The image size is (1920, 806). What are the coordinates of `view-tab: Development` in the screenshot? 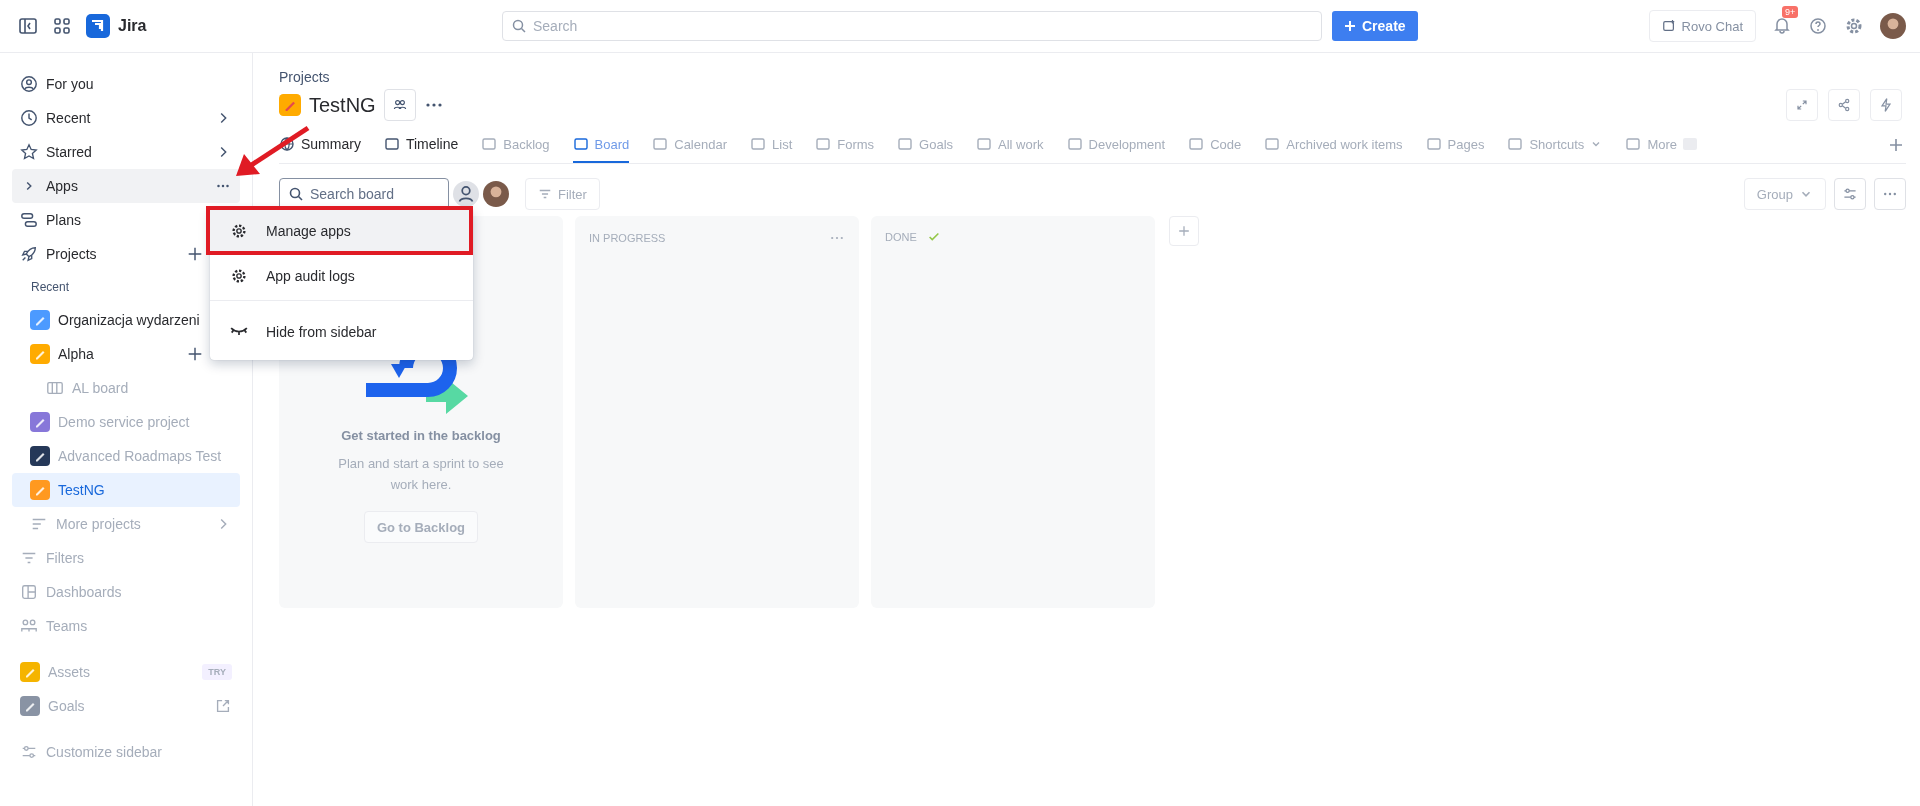 It's located at (1116, 145).